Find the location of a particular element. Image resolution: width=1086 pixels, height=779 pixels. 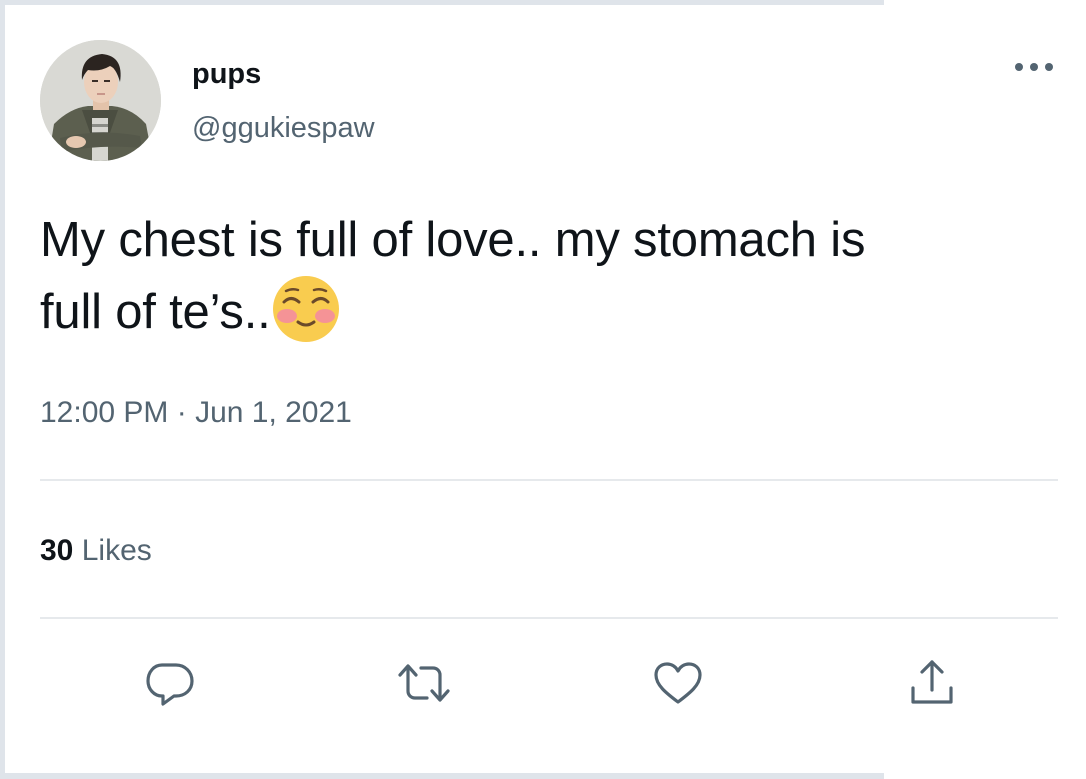

user-handle: @ggukiespaw is located at coordinates (283, 128).